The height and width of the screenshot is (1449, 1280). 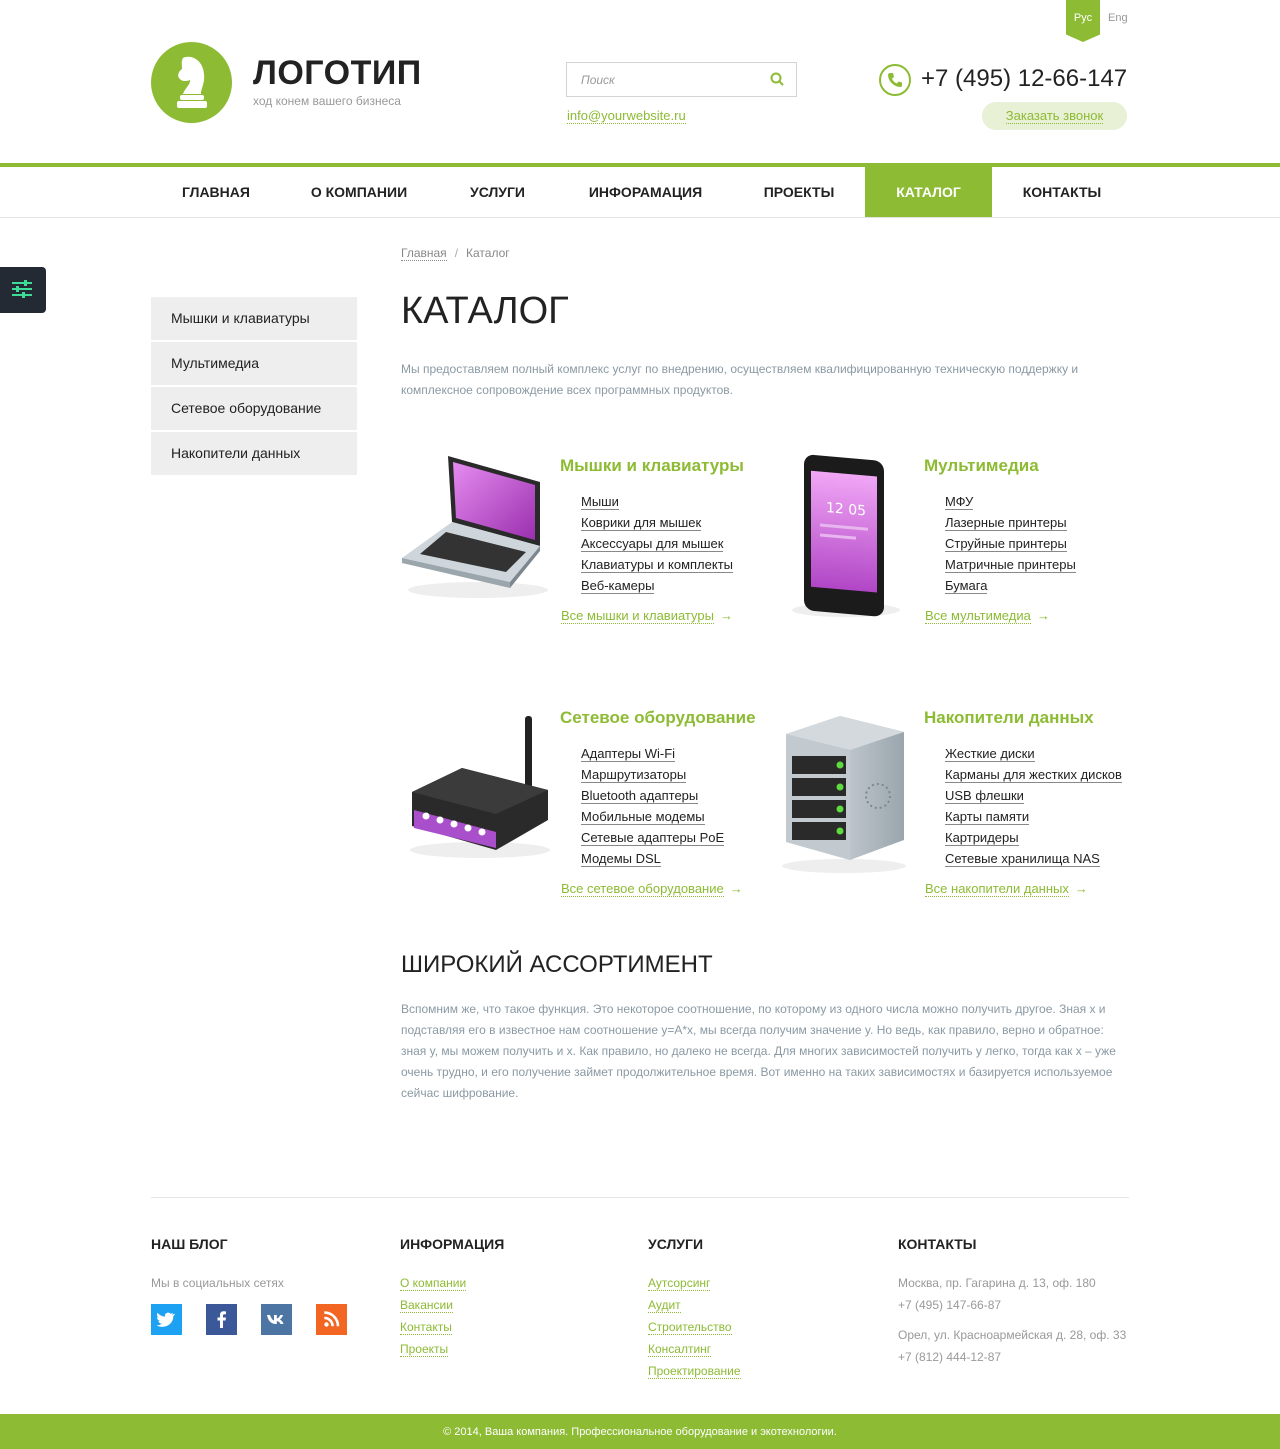 I want to click on list-item: Бумага, so click(x=1010, y=588).